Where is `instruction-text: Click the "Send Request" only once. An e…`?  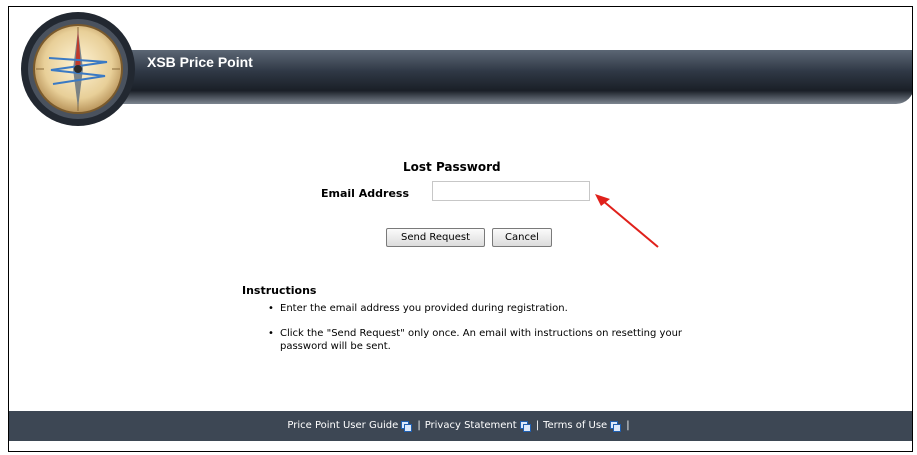
instruction-text: Click the "Send Request" only once. An e… is located at coordinates (481, 340).